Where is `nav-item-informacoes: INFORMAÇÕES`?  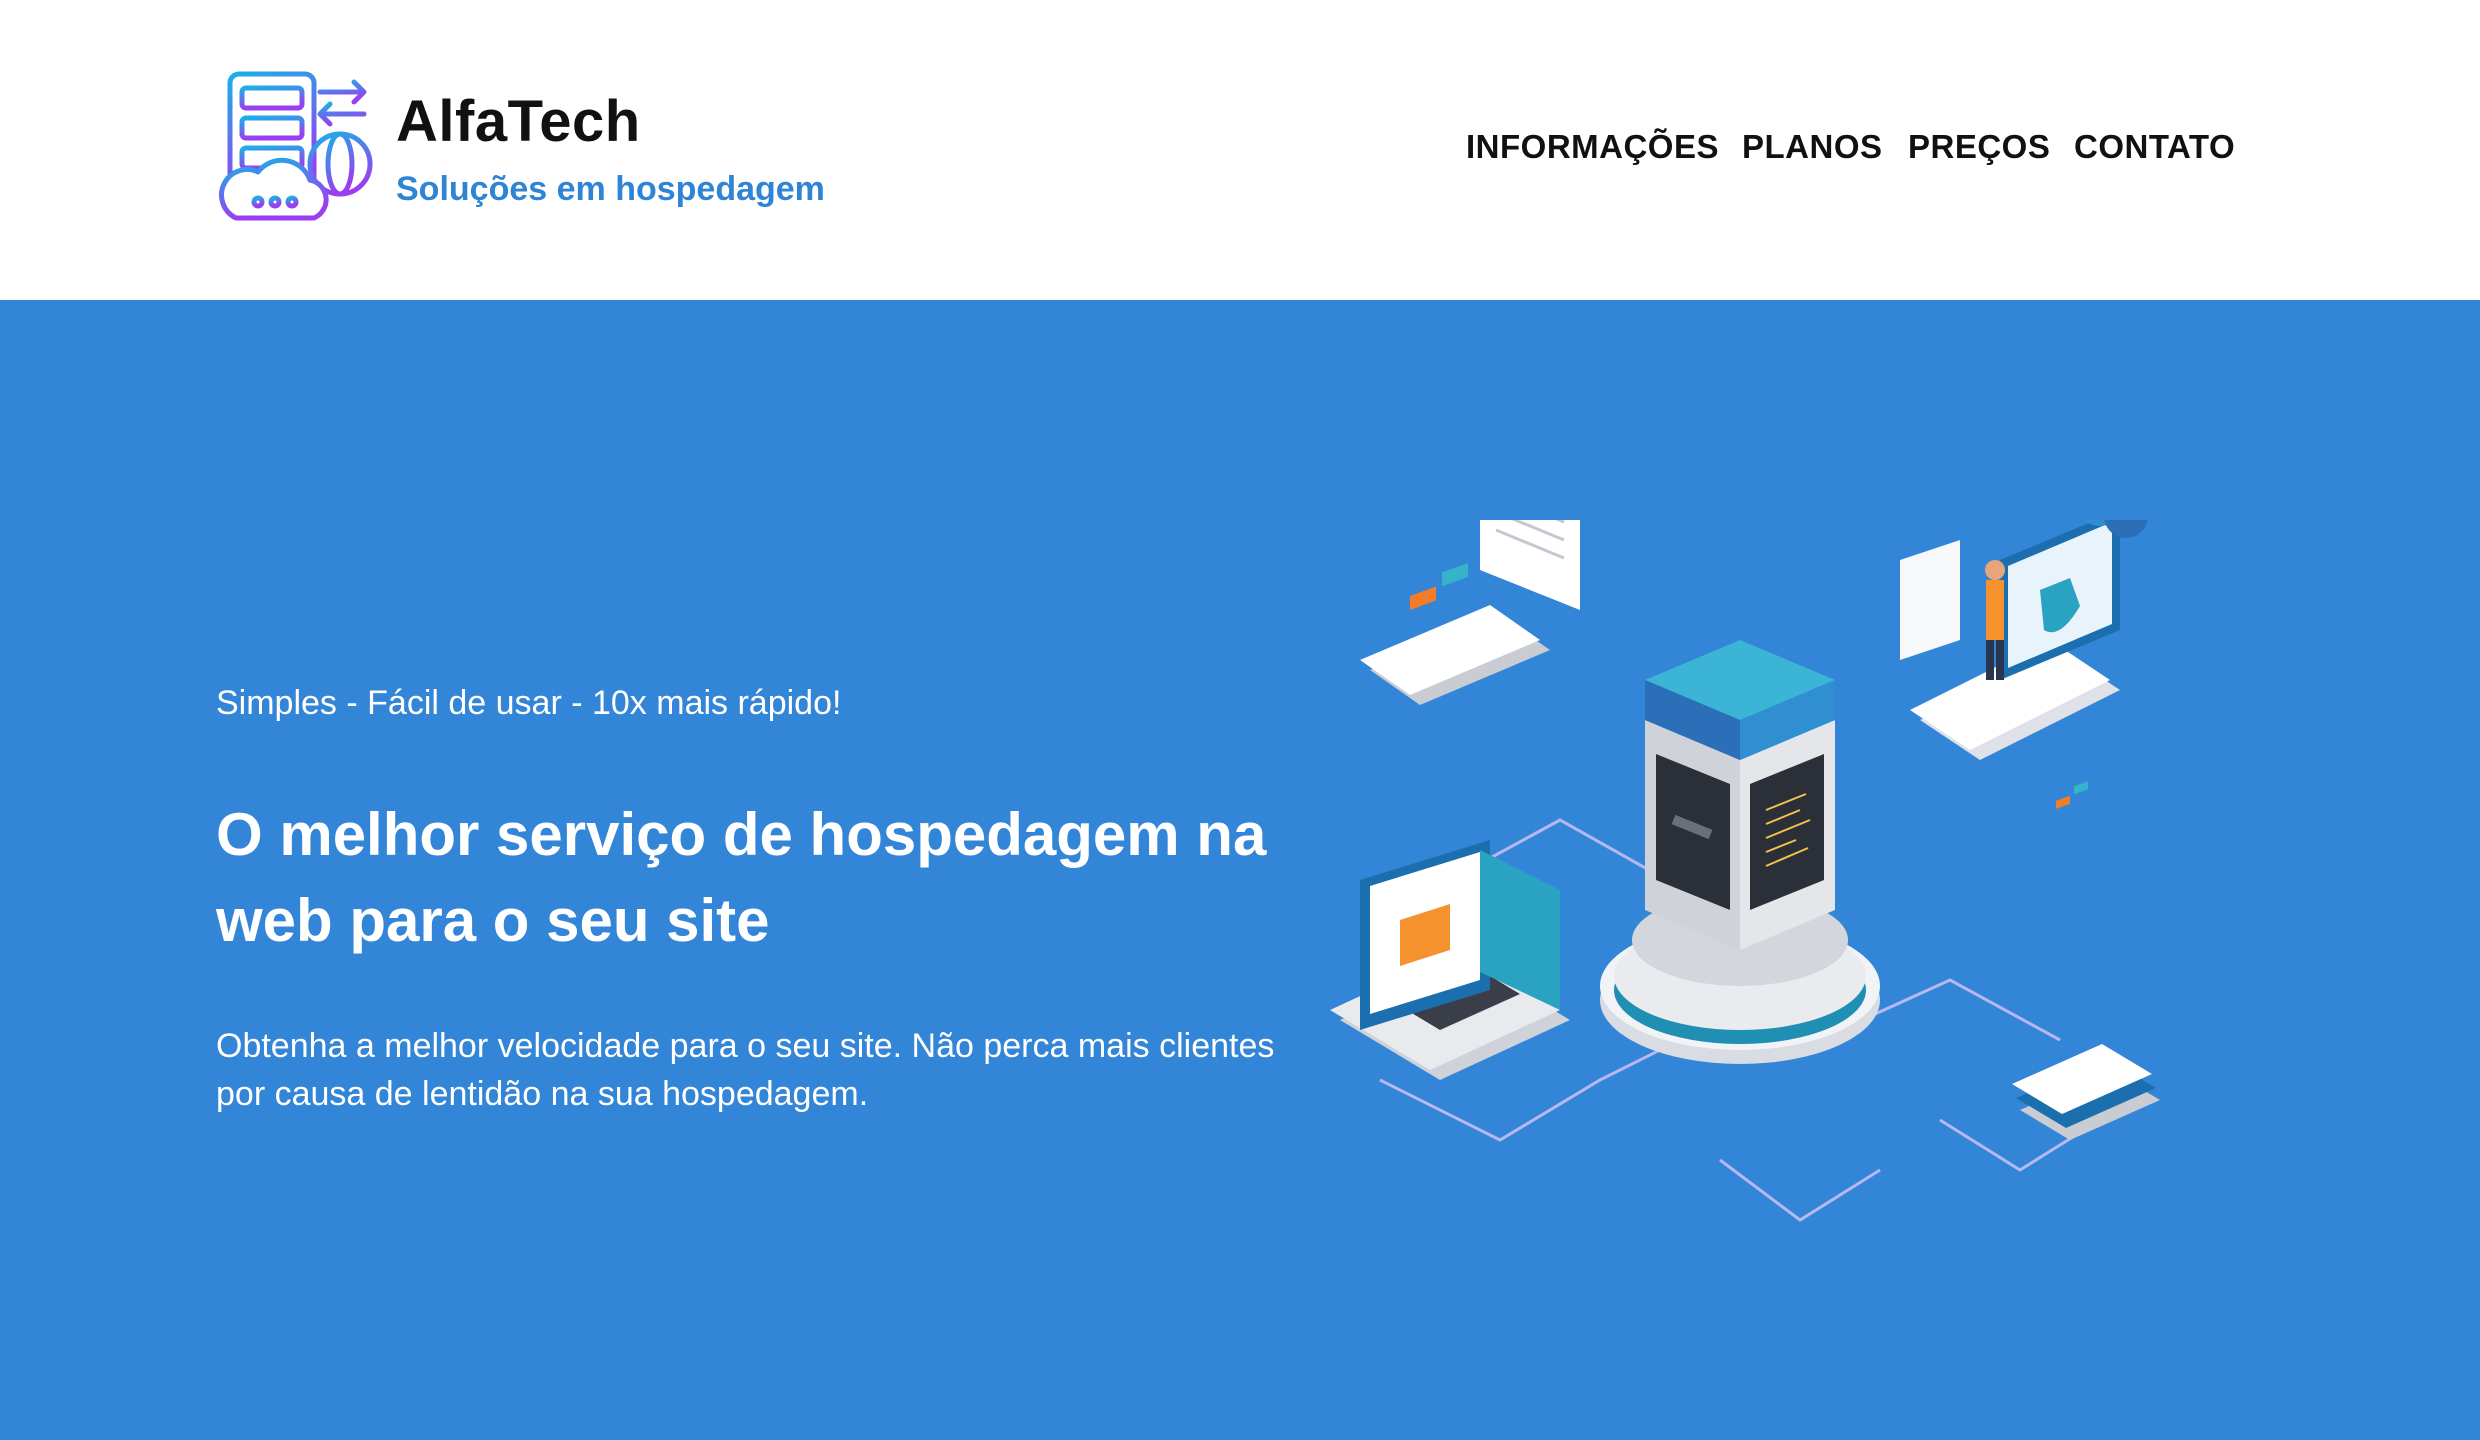
nav-item-informacoes: INFORMAÇÕES is located at coordinates (1592, 147).